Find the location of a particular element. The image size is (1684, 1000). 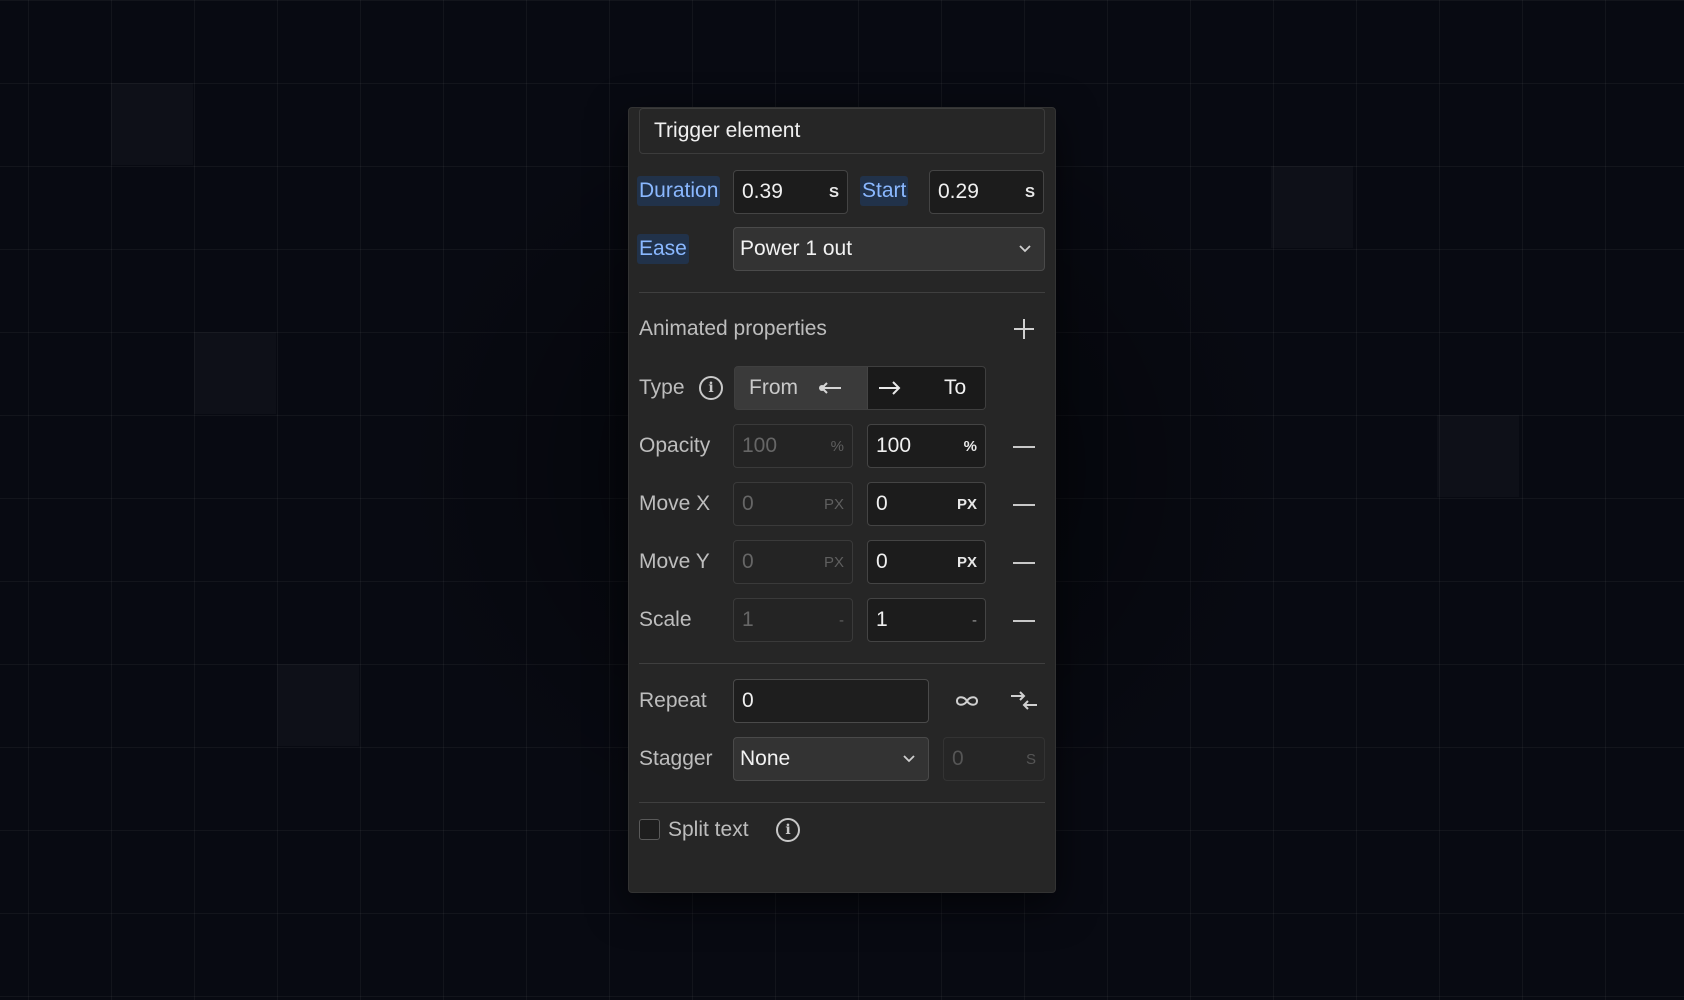

from-value: 100 is located at coordinates (760, 445).